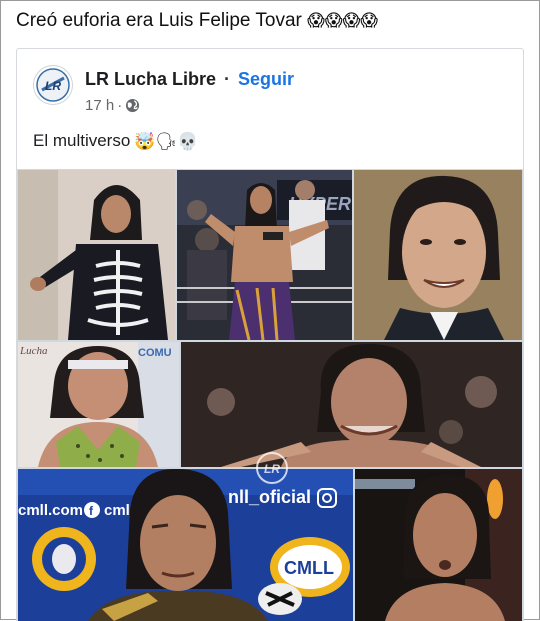 The height and width of the screenshot is (621, 540). Describe the element at coordinates (166, 141) in the screenshot. I see `post-emojis: 🤯🗣💀` at that location.